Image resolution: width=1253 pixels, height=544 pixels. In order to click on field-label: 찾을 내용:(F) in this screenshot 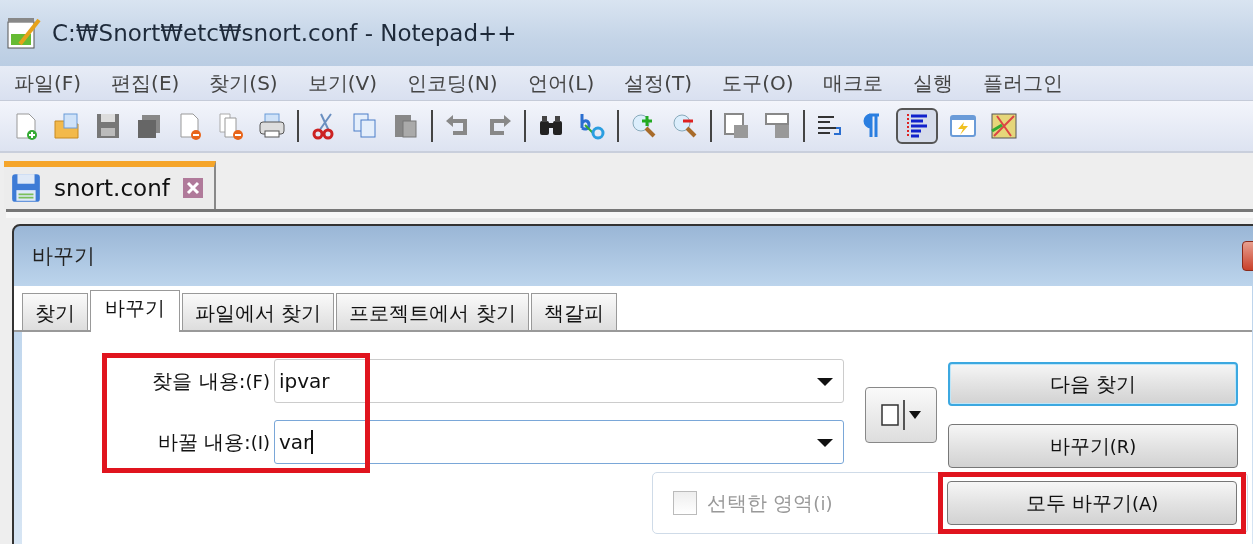, I will do `click(211, 381)`.